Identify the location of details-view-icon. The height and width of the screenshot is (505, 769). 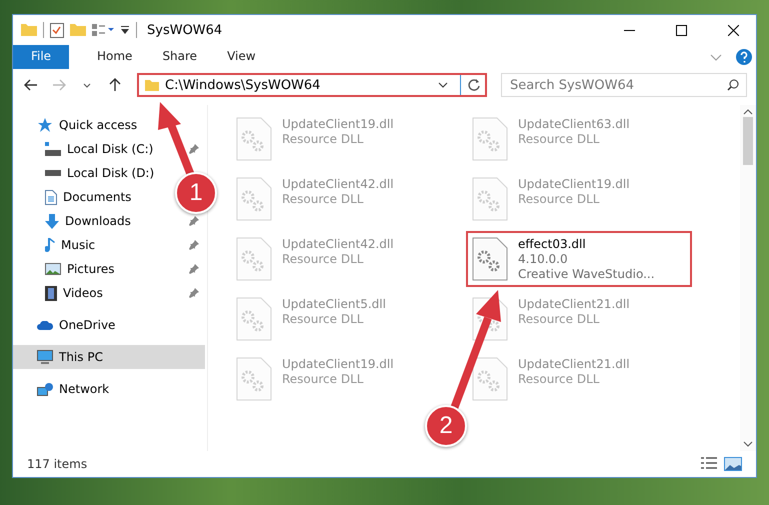
(709, 463).